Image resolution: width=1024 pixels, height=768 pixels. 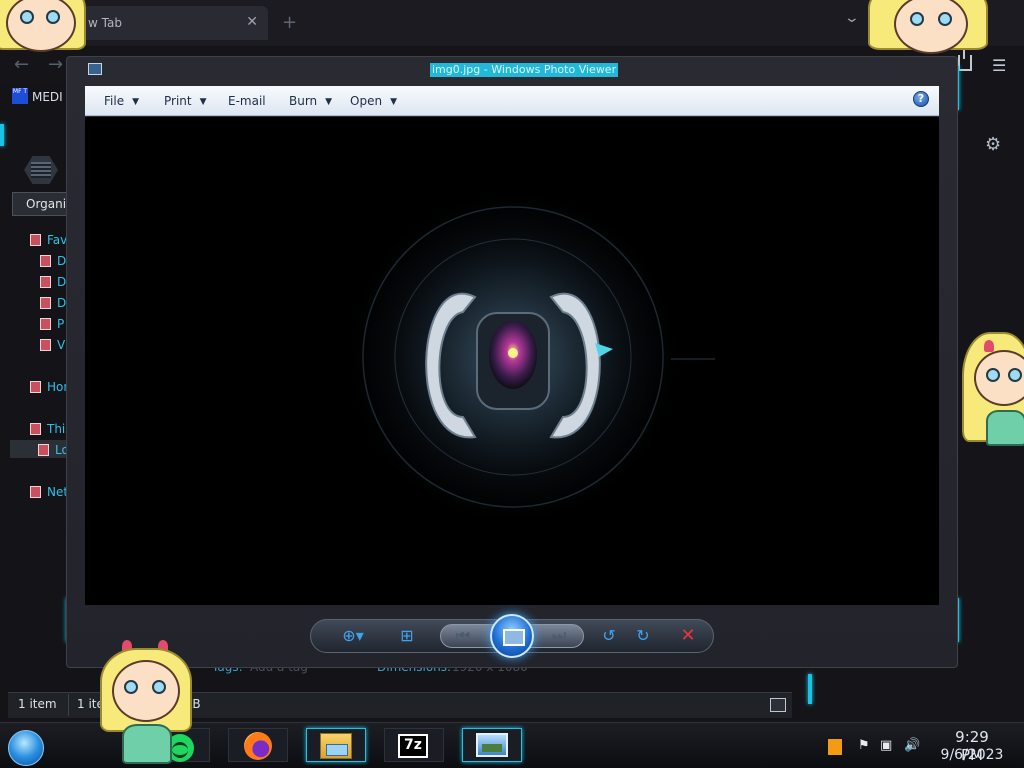 I want to click on nav-item-favorites: Fav, so click(x=48, y=240).